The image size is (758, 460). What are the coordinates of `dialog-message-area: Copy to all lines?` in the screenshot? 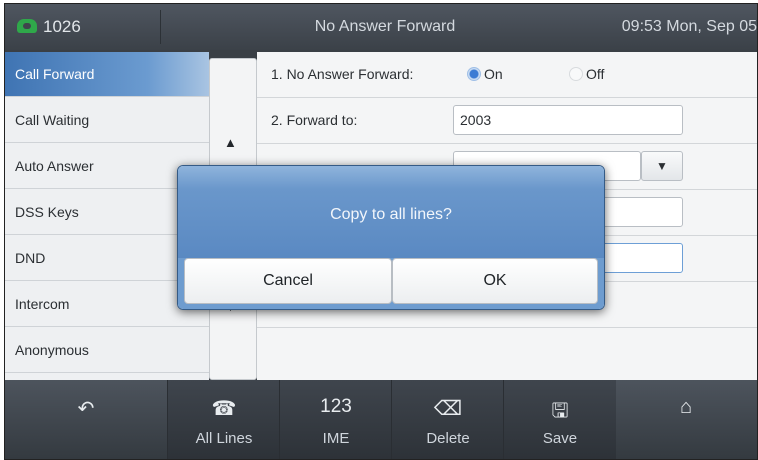 It's located at (391, 212).